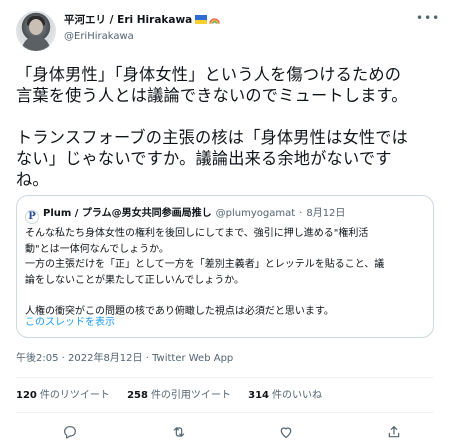 This screenshot has height=448, width=450. I want to click on quoted-author-name: Plum / プラム@男女共同参画局推し, so click(127, 213).